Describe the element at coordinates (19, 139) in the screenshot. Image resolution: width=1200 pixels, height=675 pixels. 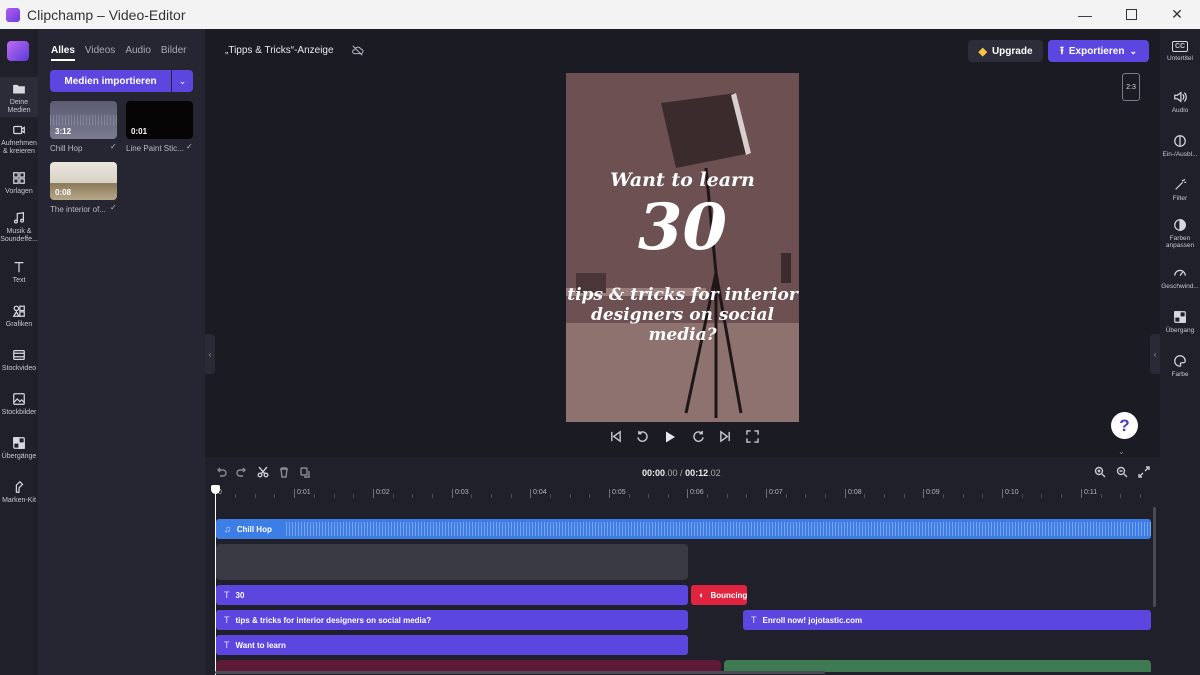
I see `rail-item-record: Aufnehmen & kreieren` at that location.